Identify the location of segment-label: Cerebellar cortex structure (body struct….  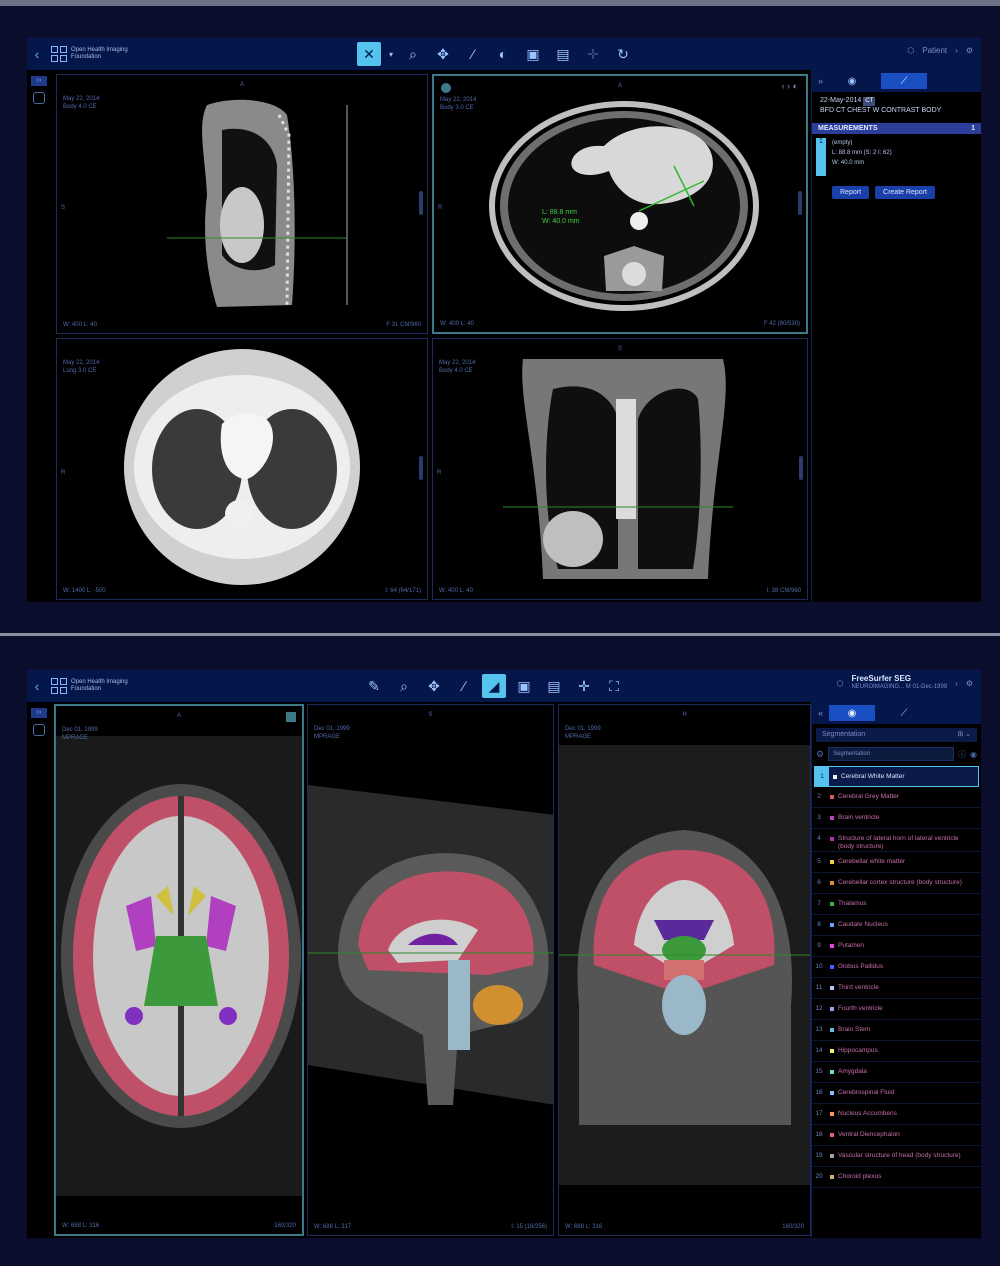
(900, 882).